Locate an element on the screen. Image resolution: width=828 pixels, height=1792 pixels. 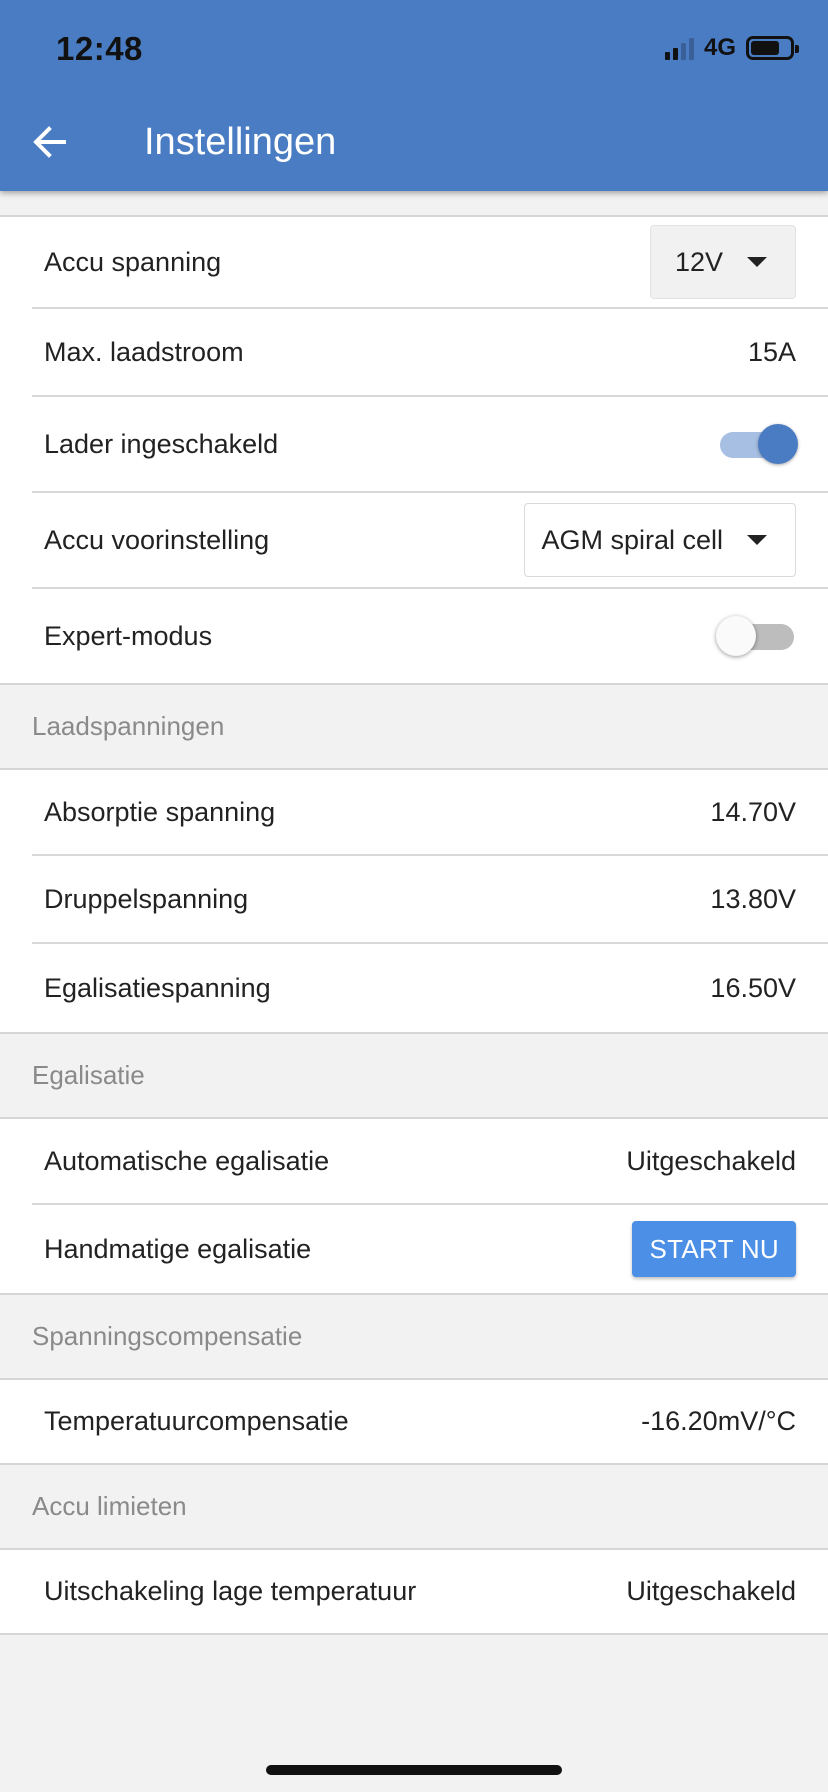
signal-icon is located at coordinates (679, 48).